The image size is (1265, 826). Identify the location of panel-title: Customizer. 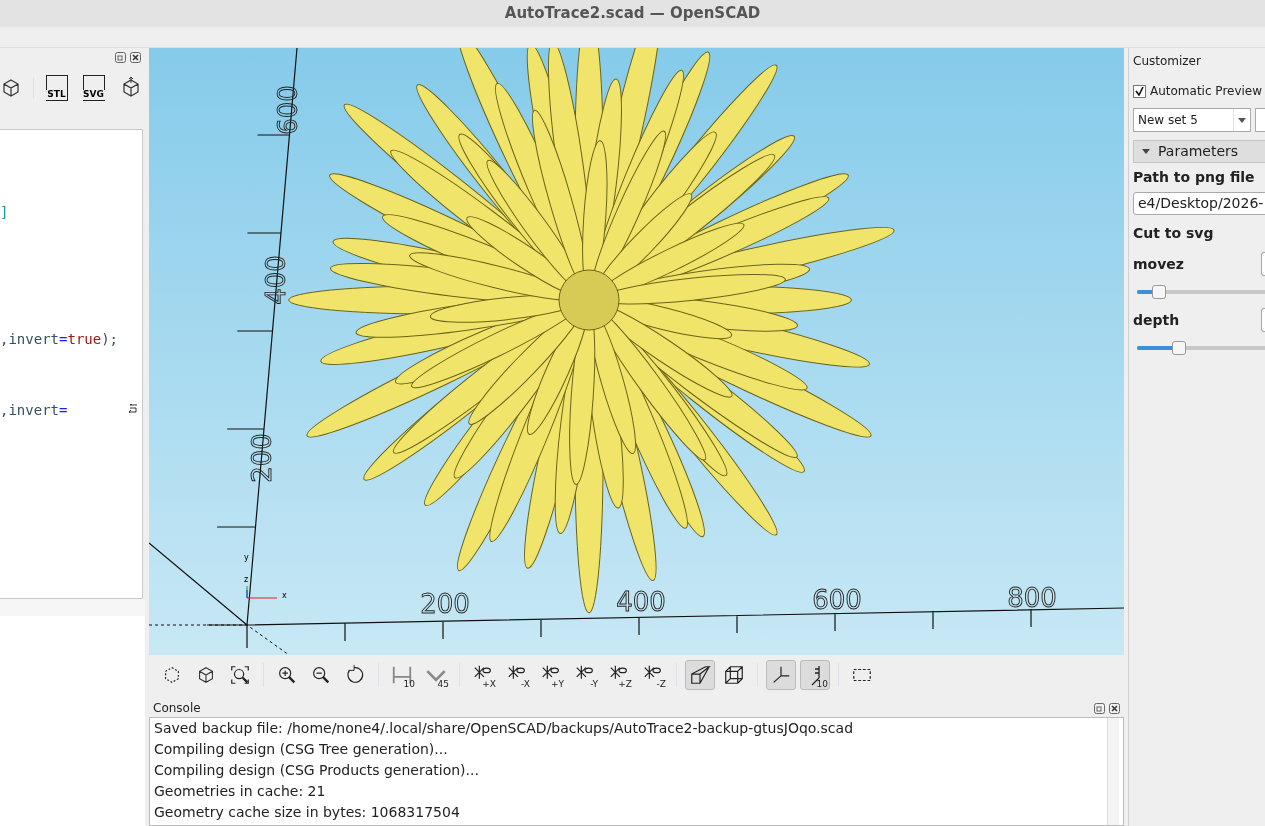
(1167, 61).